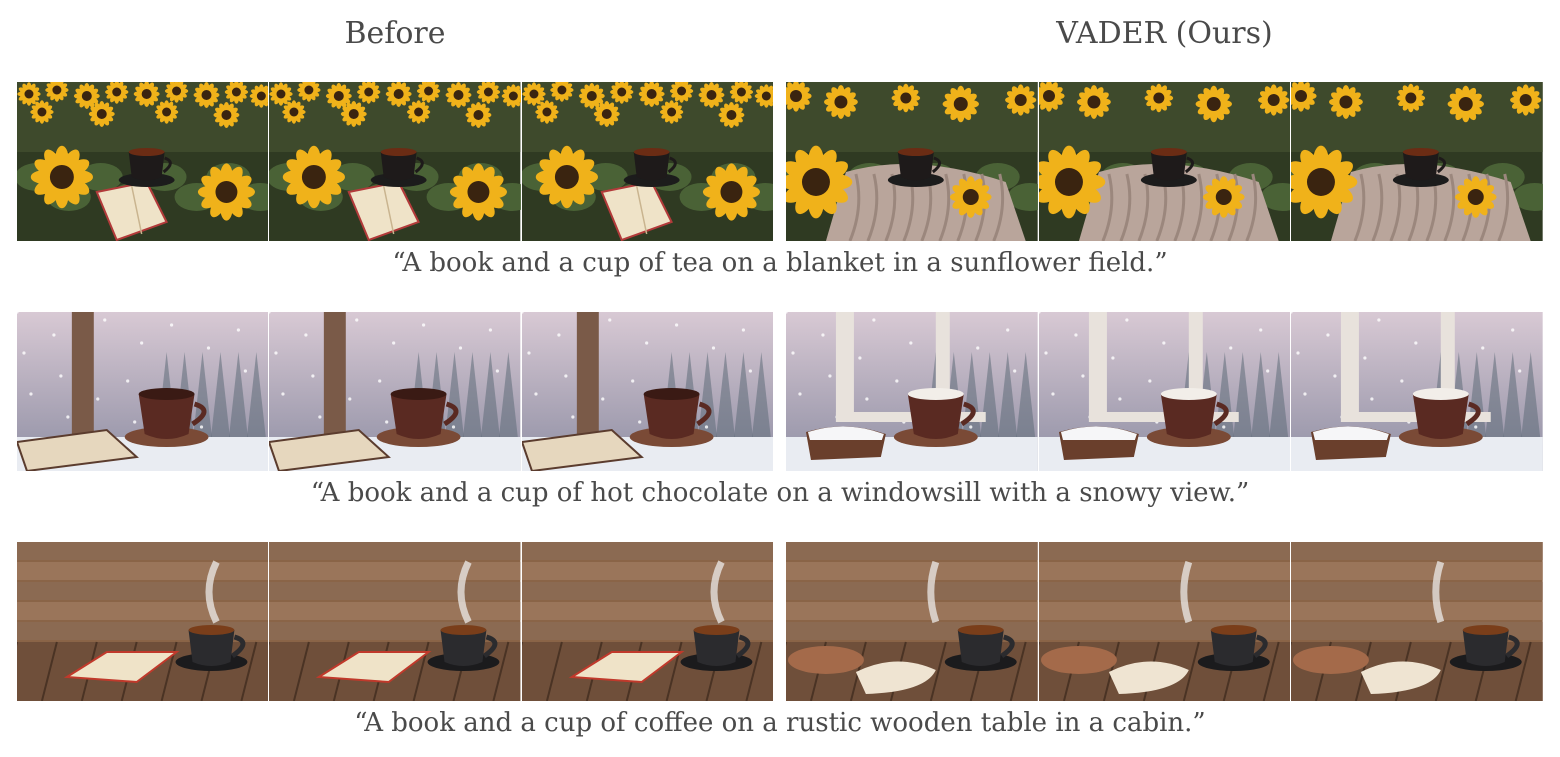 This screenshot has width=1560, height=757. Describe the element at coordinates (1164, 33) in the screenshot. I see `vader-column-header: VADER (Ours)` at that location.